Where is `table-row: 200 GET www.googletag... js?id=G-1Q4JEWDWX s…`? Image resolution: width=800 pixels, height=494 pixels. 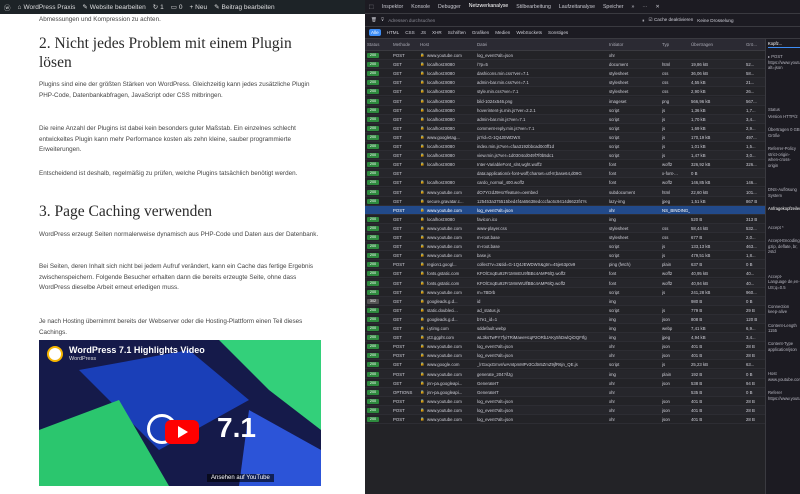
table-row: 200 GET www.googletag... js?id=G-1Q4JEWDWX s… is located at coordinates (565, 137).